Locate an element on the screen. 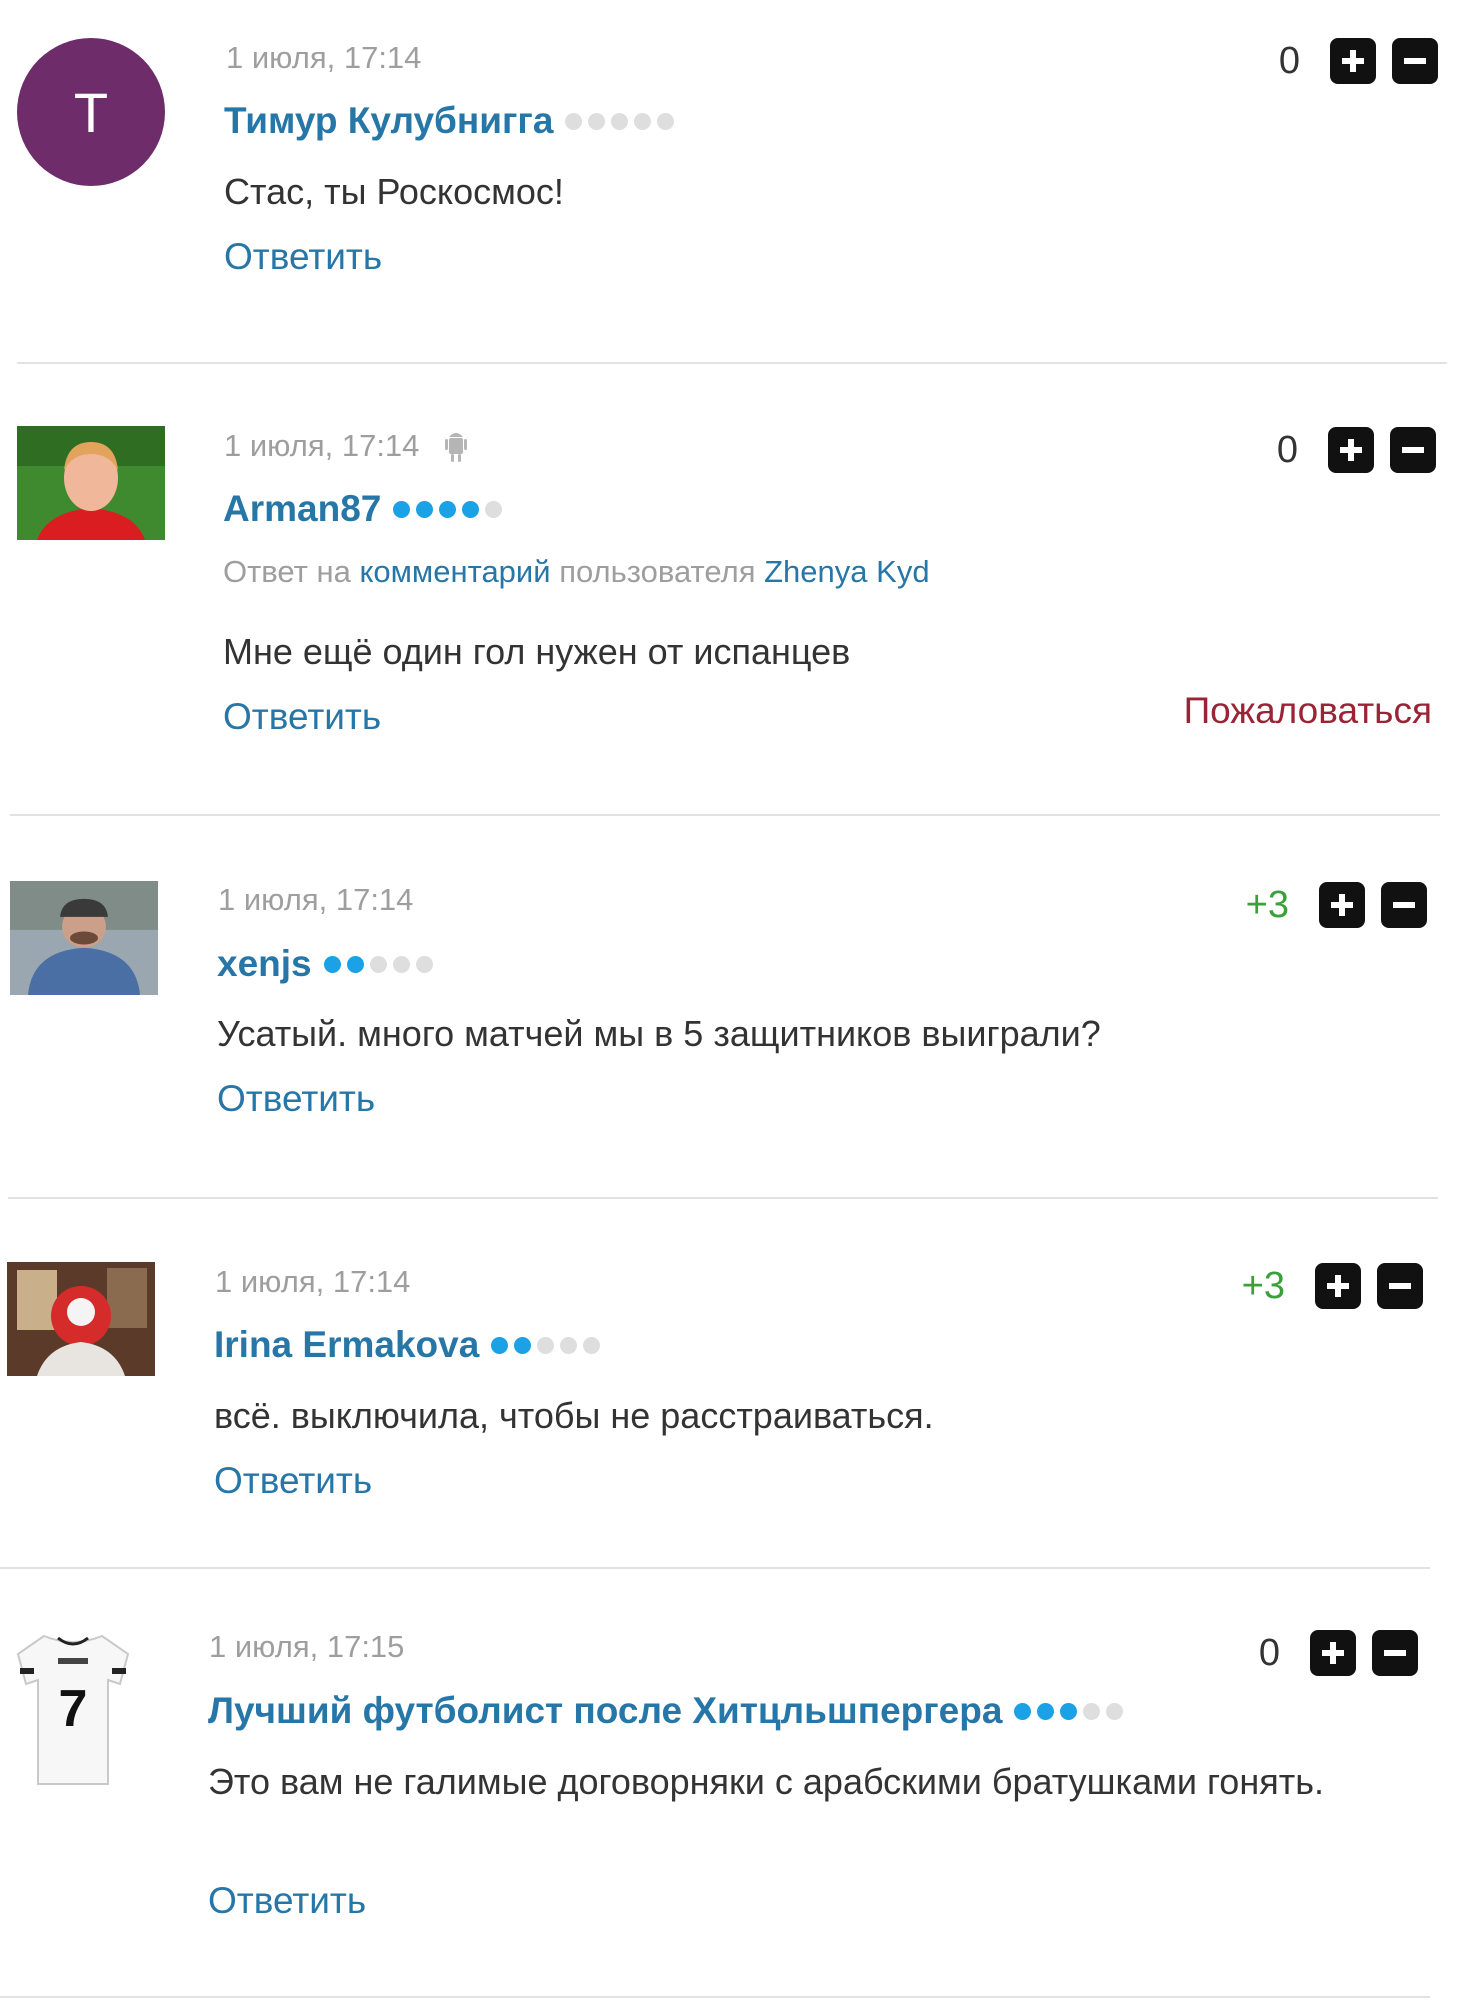 The height and width of the screenshot is (2014, 1460). vote-up-button is located at coordinates (1333, 1653).